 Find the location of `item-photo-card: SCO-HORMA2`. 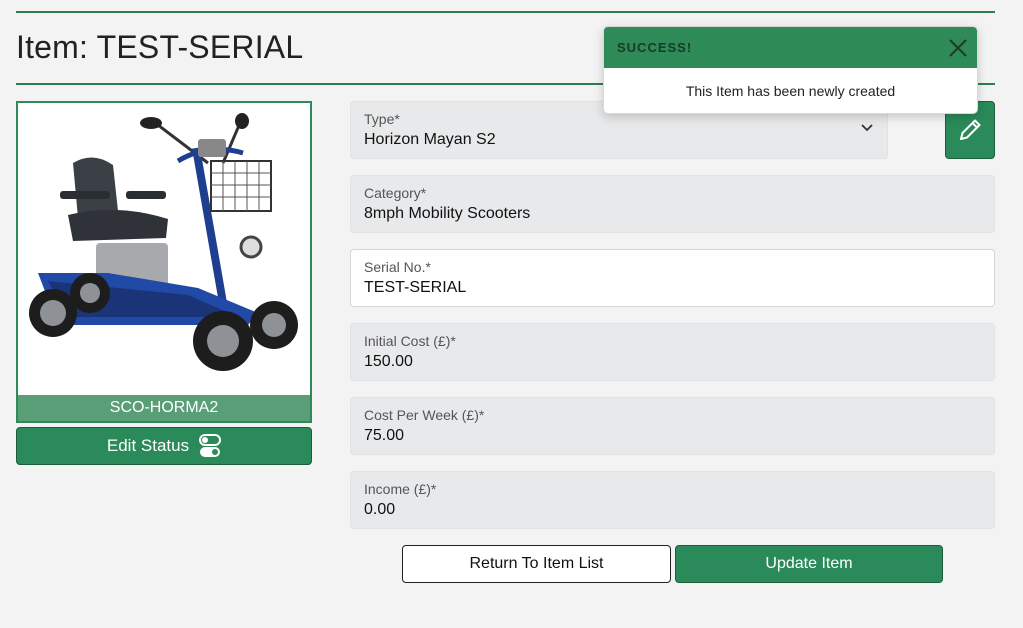

item-photo-card: SCO-HORMA2 is located at coordinates (164, 262).